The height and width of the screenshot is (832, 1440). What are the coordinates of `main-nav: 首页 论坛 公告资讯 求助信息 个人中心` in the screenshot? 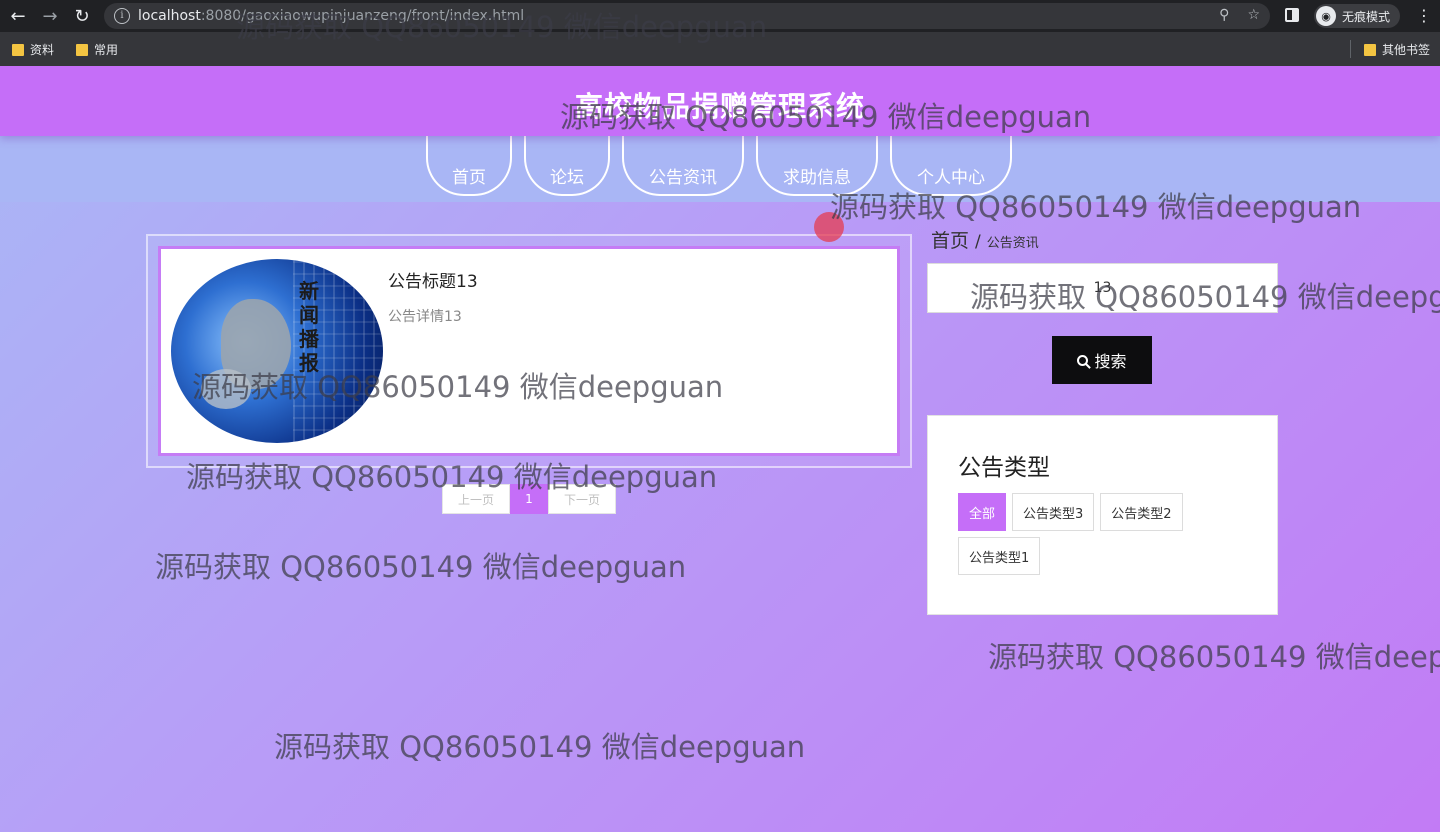 It's located at (725, 166).